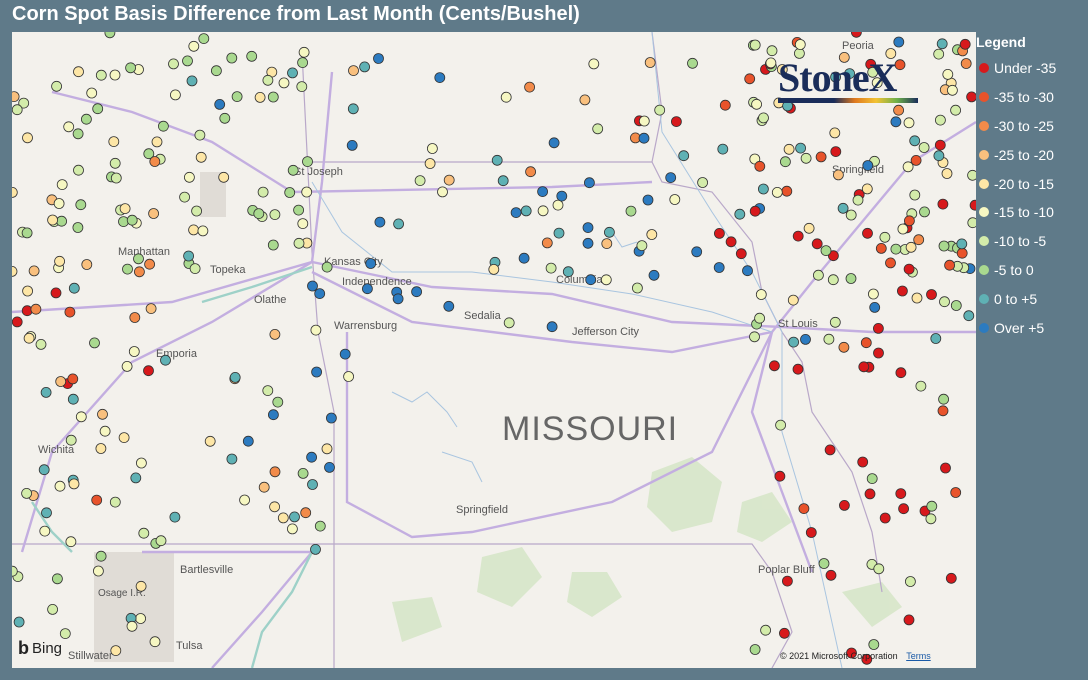 Image resolution: width=1088 pixels, height=680 pixels. Describe the element at coordinates (1032, 241) in the screenshot. I see `legend-item: -10 to -5` at that location.